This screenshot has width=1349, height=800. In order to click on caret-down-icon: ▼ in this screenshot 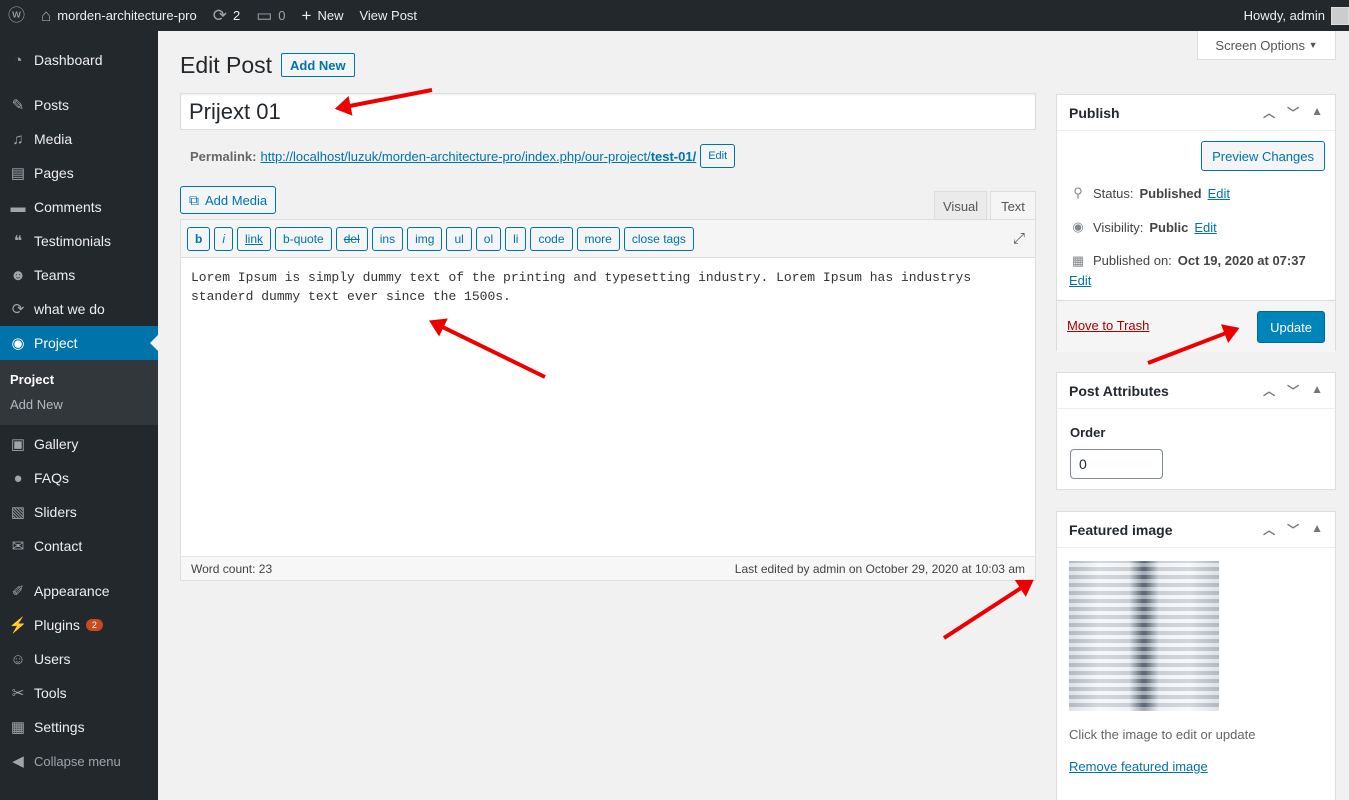, I will do `click(1313, 45)`.